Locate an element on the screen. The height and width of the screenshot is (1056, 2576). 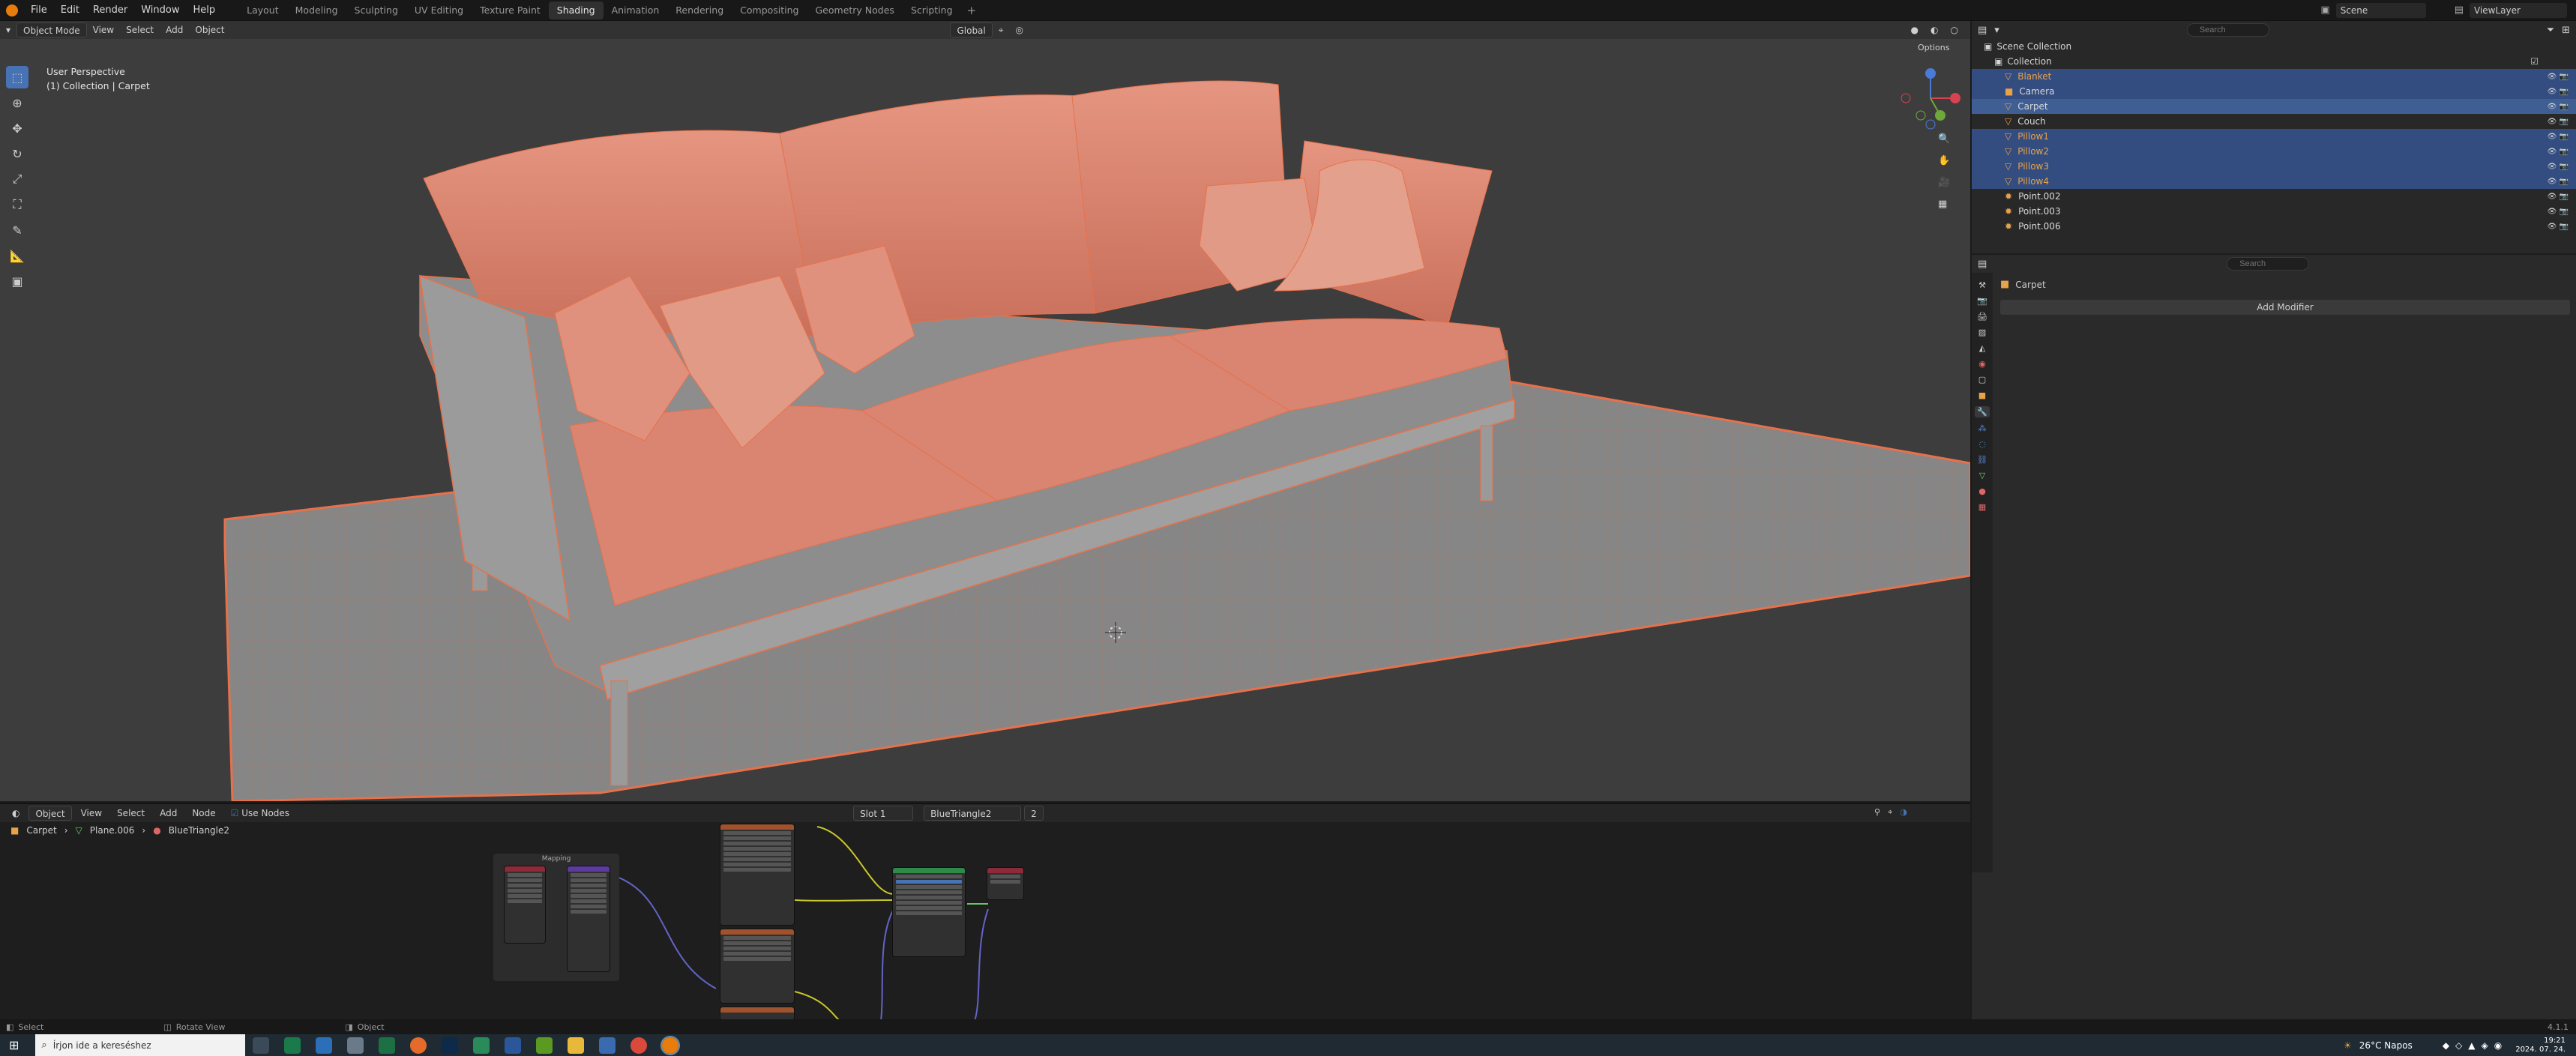
material-tab-icon: ● is located at coordinates (1982, 491).